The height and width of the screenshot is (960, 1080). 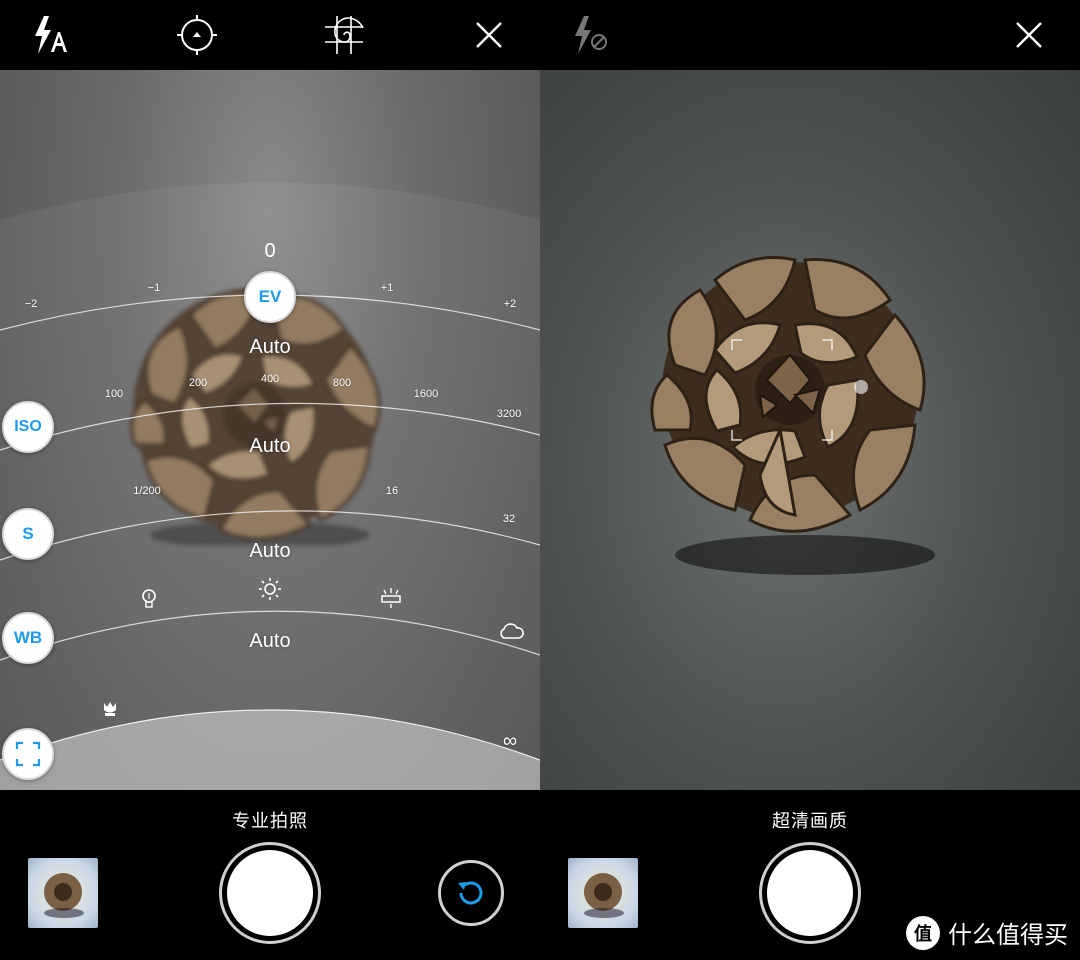 What do you see at coordinates (509, 519) in the screenshot?
I see `shutter-tick: 32` at bounding box center [509, 519].